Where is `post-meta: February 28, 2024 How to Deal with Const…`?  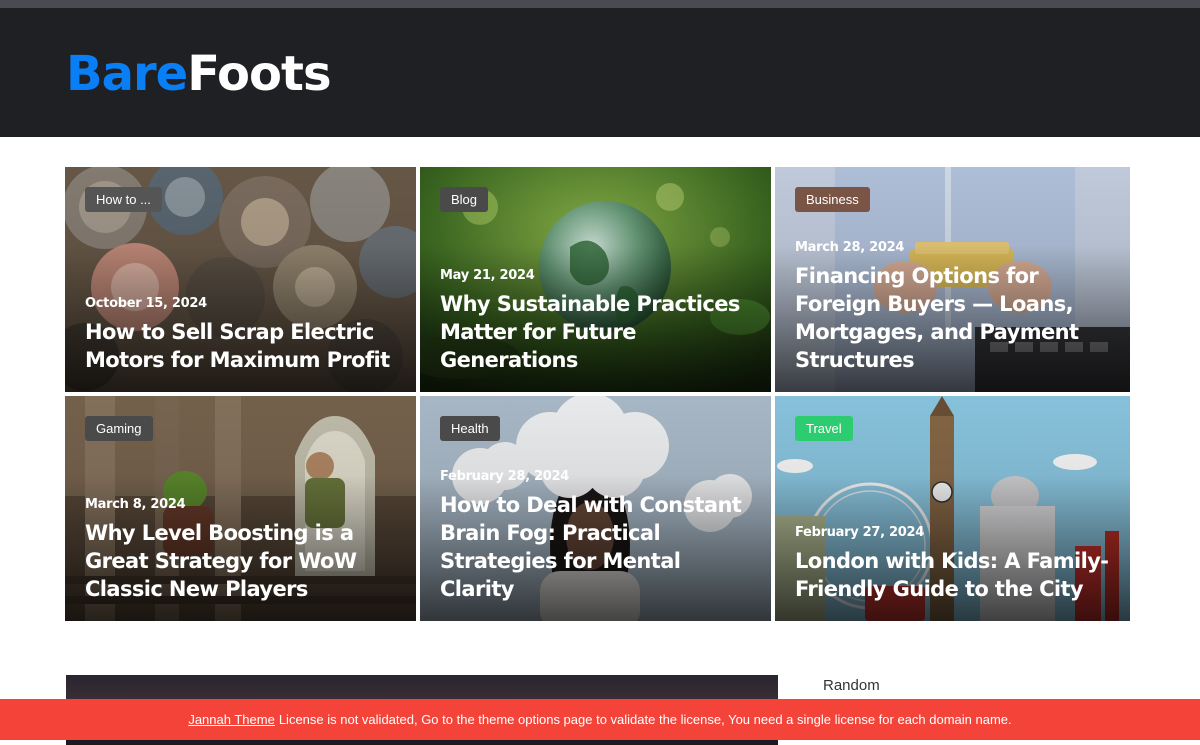 post-meta: February 28, 2024 How to Deal with Const… is located at coordinates (595, 536).